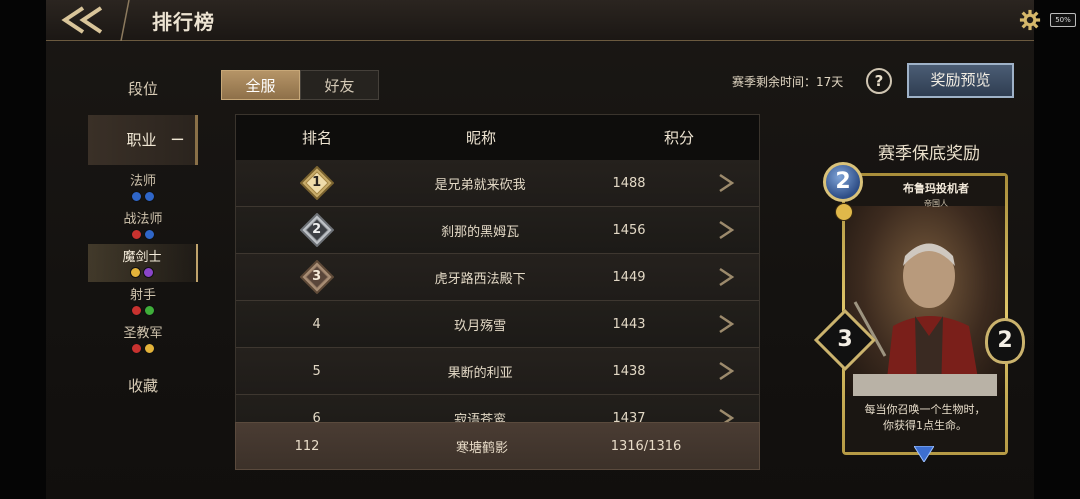 The image size is (1080, 499). Describe the element at coordinates (844, 212) in the screenshot. I see `strength-attribute-icon` at that location.